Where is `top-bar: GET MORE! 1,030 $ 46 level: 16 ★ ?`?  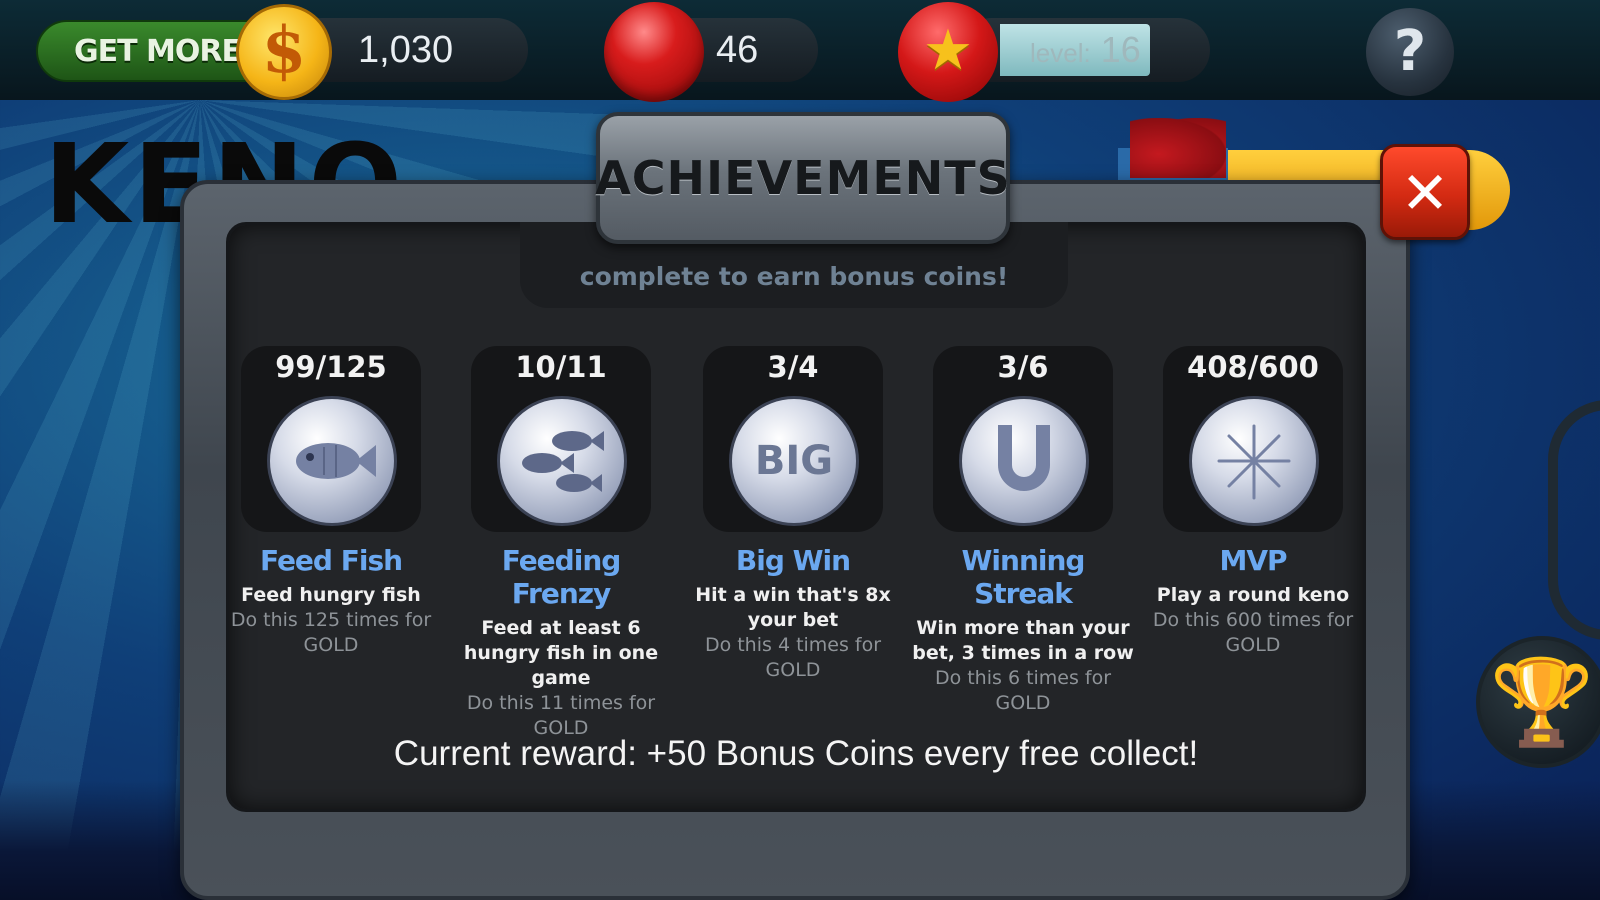 top-bar: GET MORE! 1,030 $ 46 level: 16 ★ ? is located at coordinates (800, 51).